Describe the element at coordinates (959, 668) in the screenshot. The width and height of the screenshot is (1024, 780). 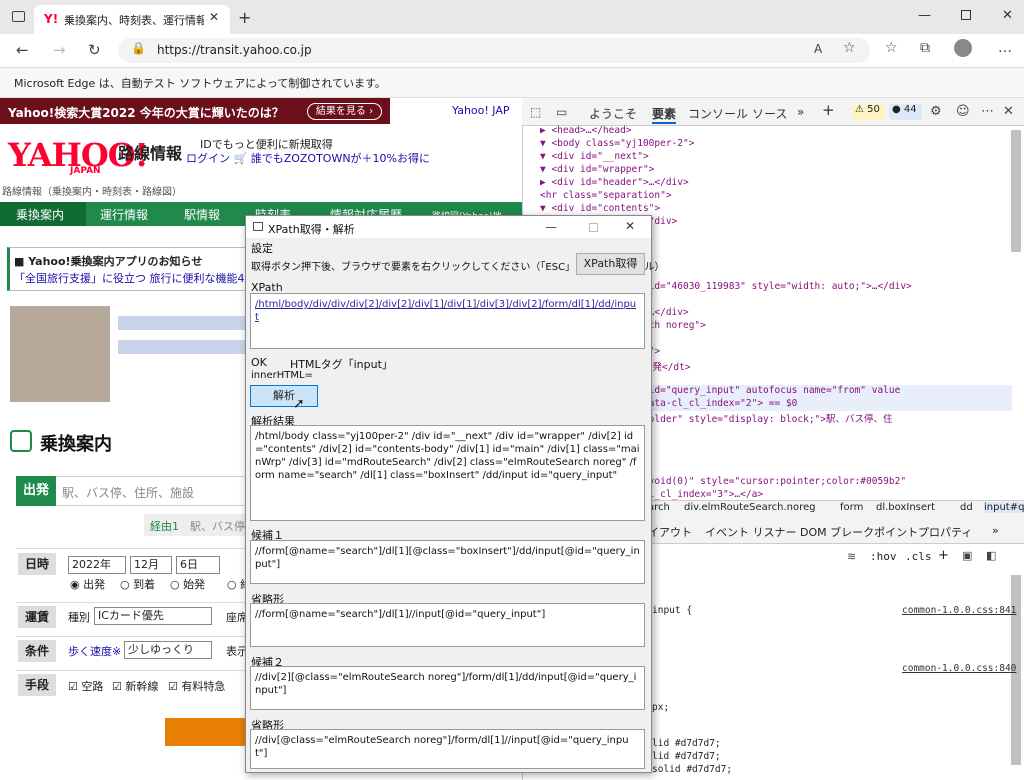
I see `style-source-link: common-1.0.0.css:840` at that location.